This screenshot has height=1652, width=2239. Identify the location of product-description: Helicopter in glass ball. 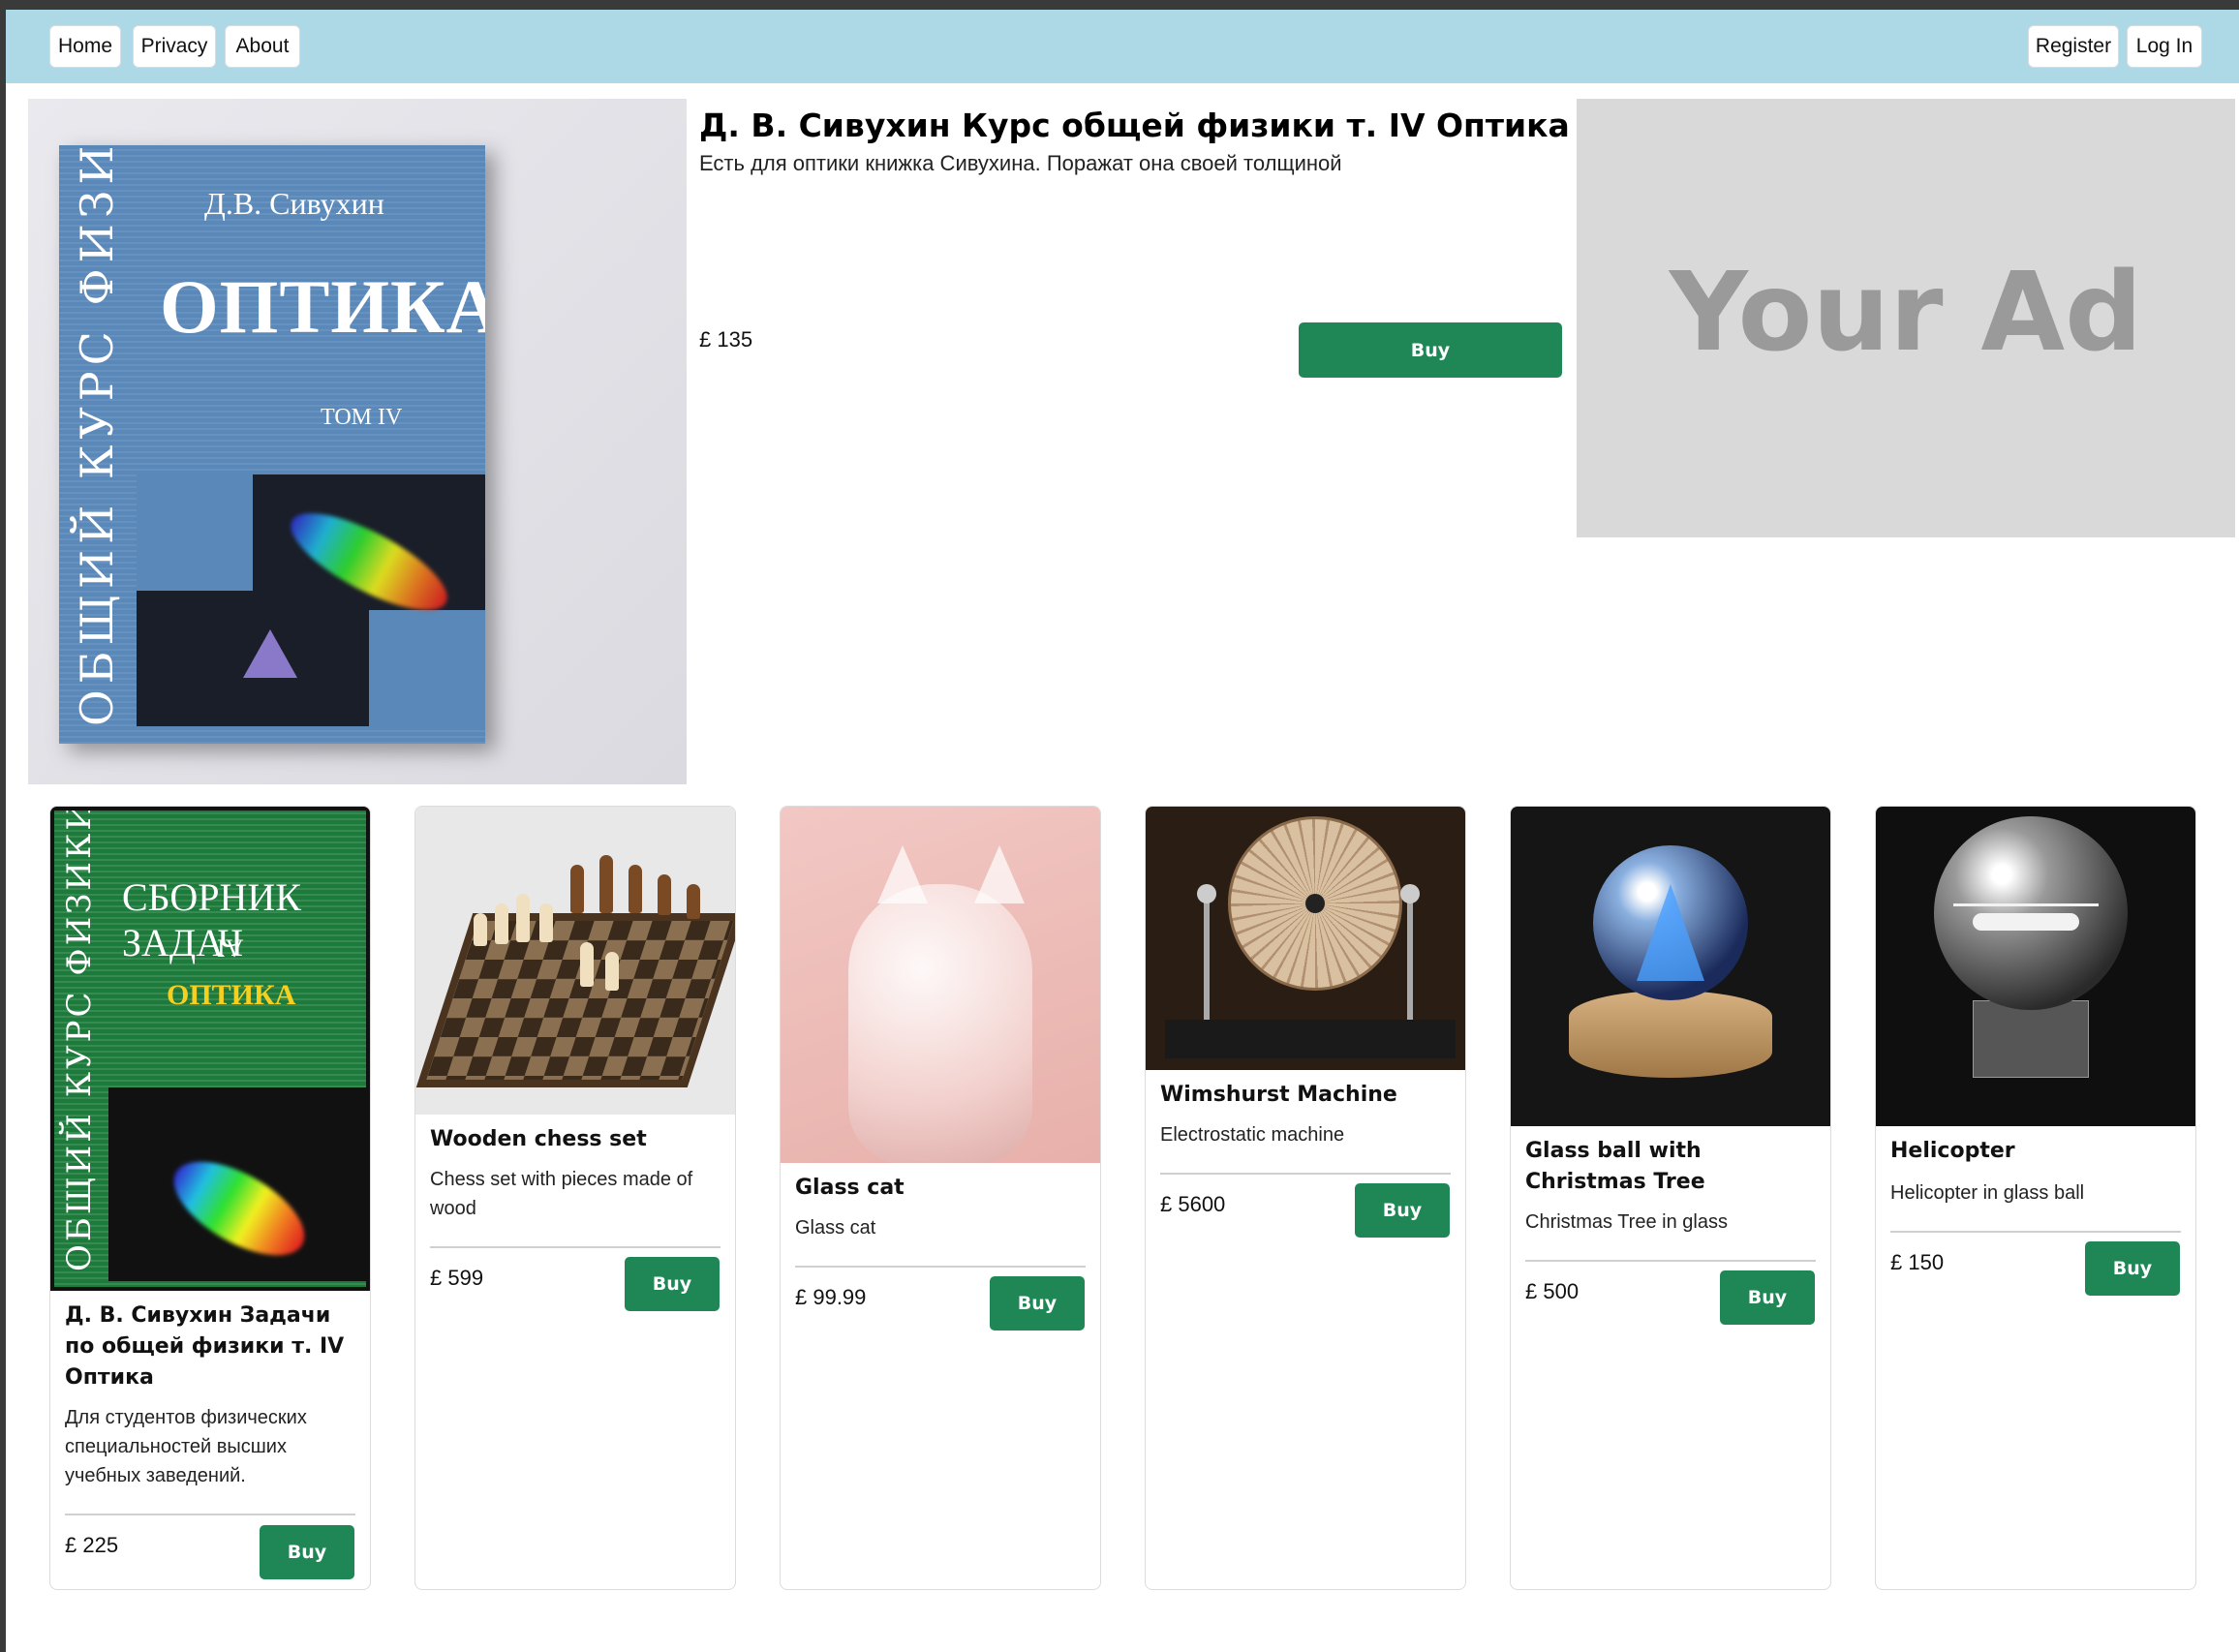
(1987, 1193).